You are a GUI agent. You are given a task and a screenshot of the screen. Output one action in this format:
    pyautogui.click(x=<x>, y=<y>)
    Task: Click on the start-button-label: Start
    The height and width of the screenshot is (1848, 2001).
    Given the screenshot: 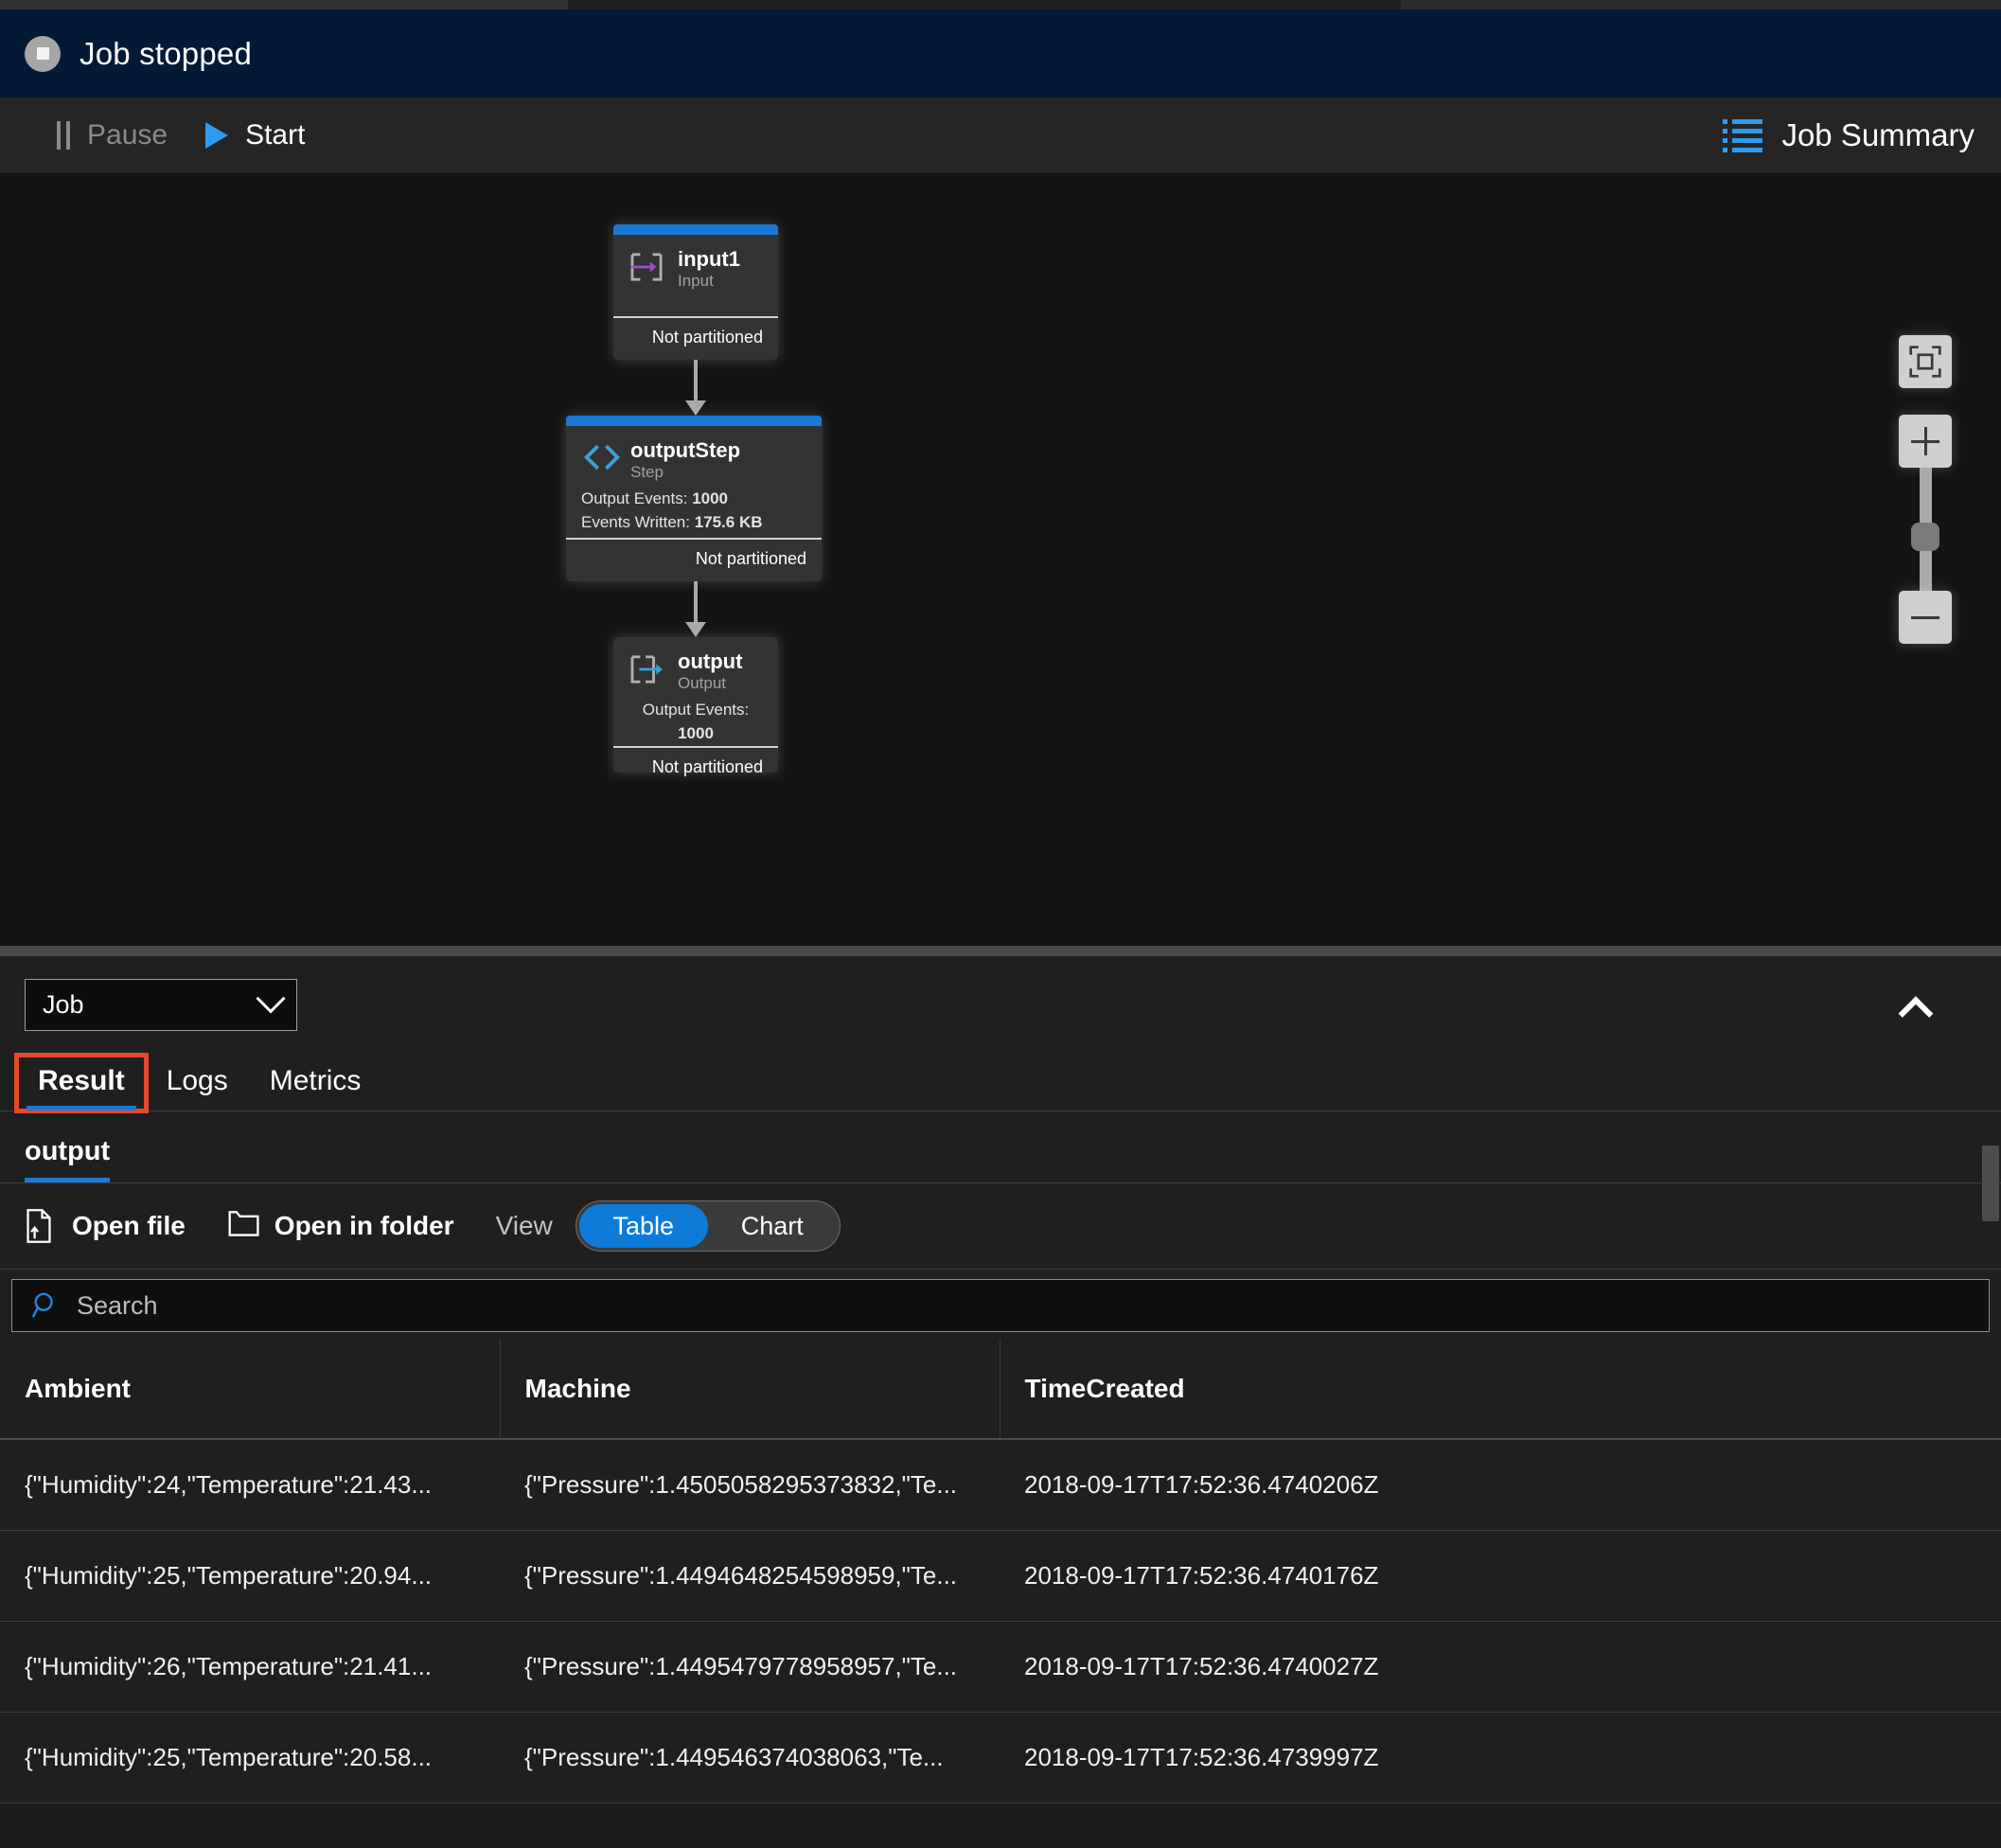 What is the action you would take?
    pyautogui.click(x=275, y=135)
    